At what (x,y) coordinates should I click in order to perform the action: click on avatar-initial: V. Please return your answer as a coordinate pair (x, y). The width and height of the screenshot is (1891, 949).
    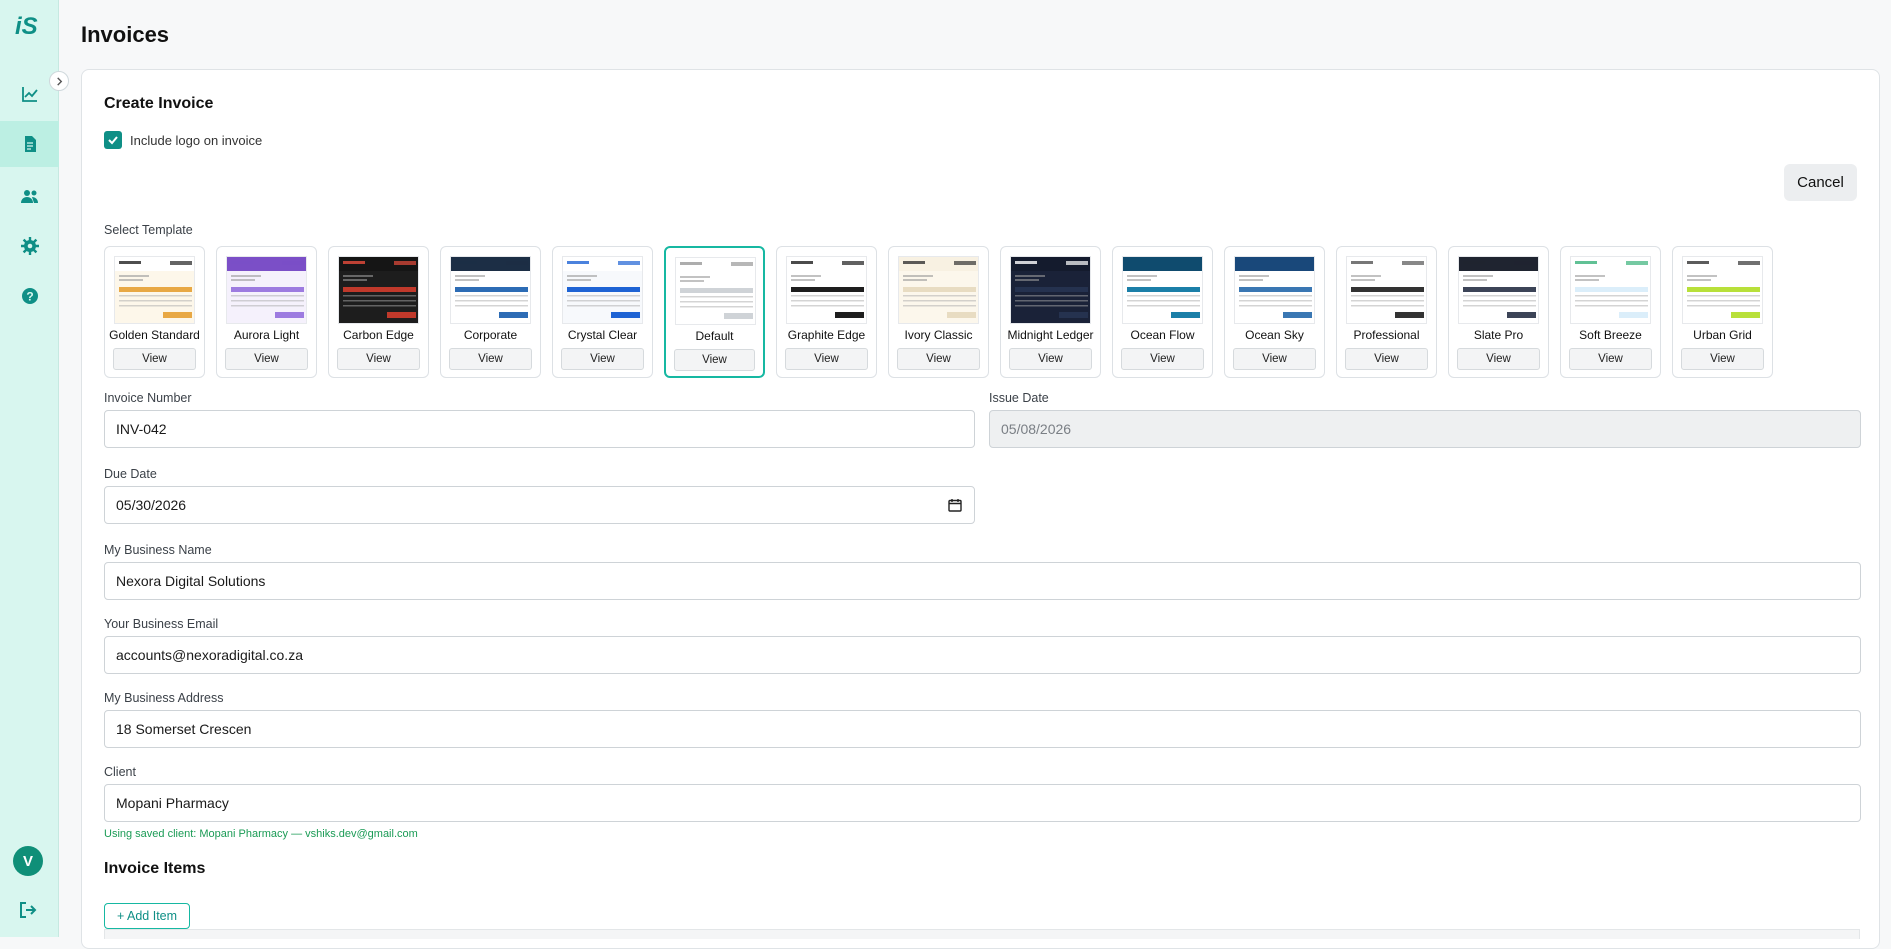
    Looking at the image, I should click on (27, 861).